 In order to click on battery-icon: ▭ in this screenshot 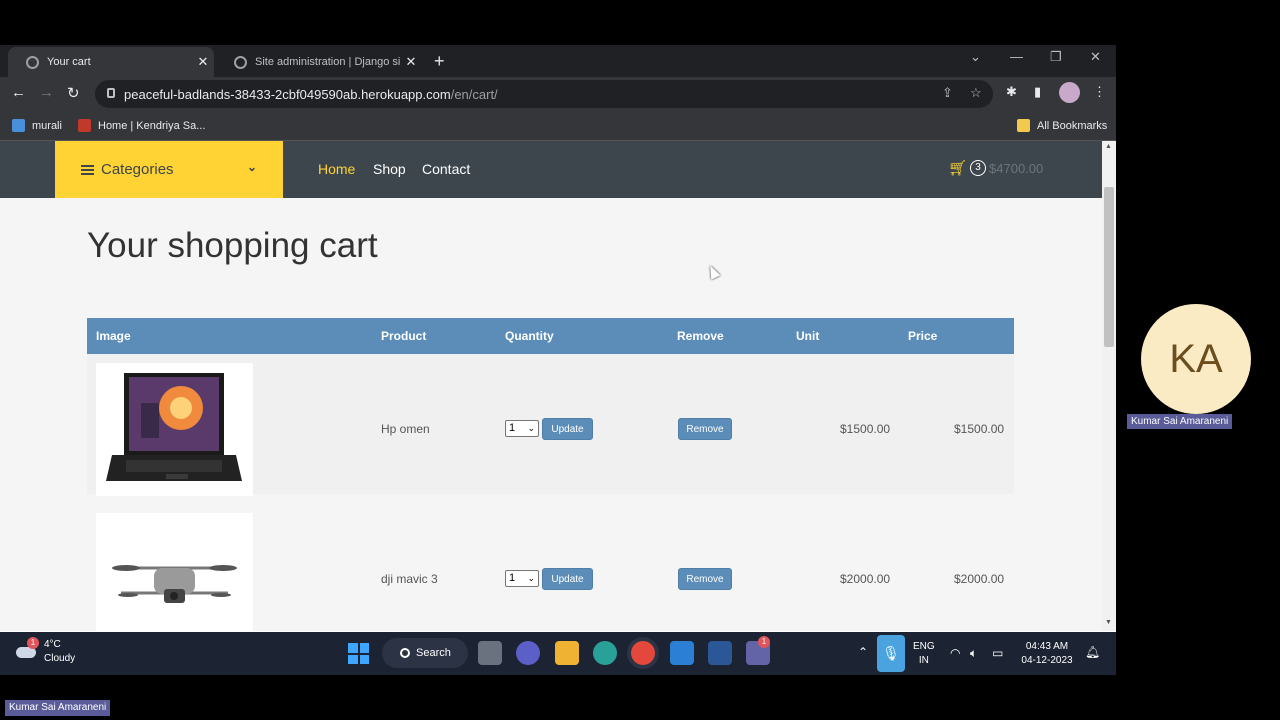, I will do `click(997, 653)`.